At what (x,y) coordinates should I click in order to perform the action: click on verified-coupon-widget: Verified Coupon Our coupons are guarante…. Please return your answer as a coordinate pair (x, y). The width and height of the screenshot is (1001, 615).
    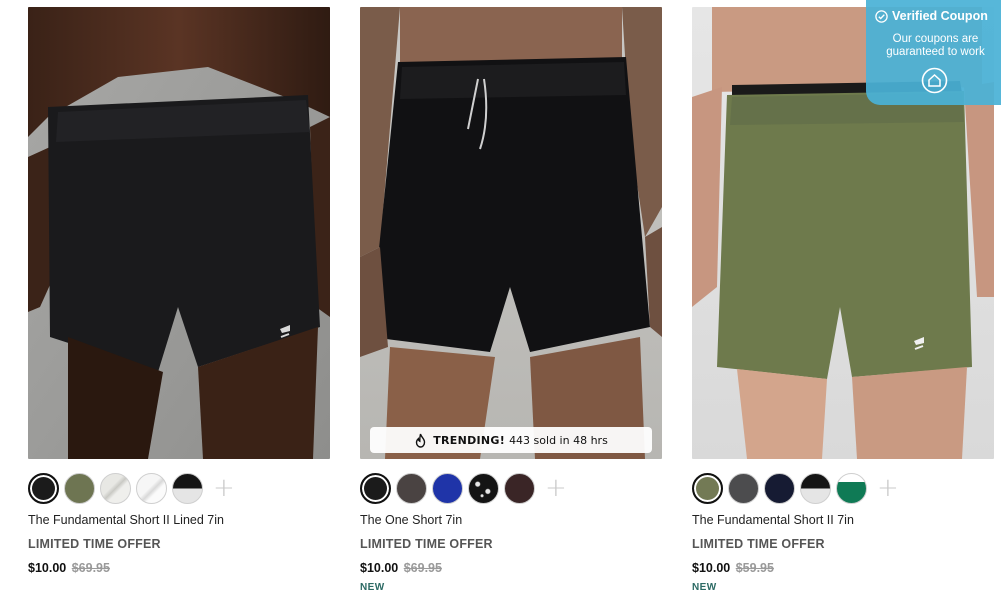
    Looking at the image, I should click on (933, 52).